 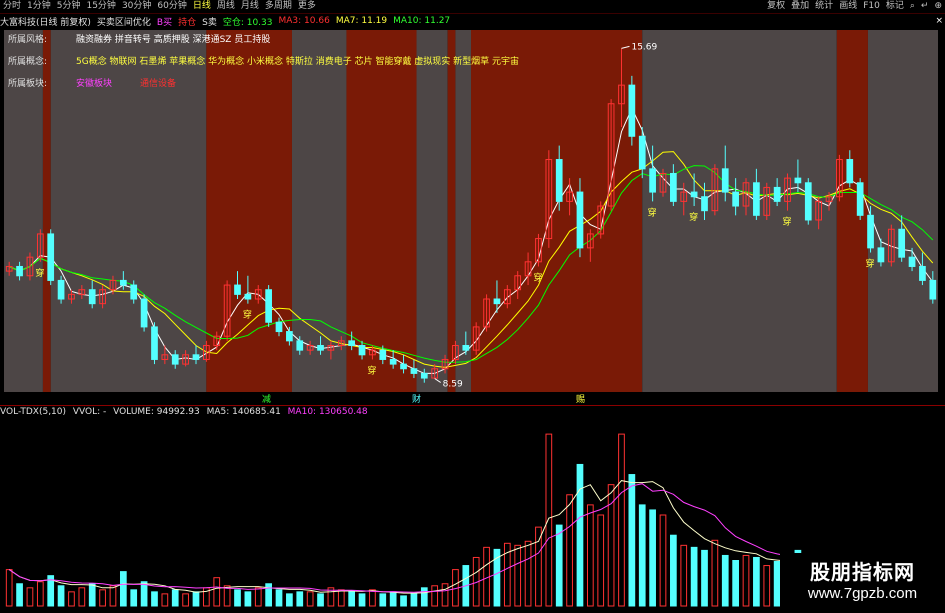 What do you see at coordinates (209, 22) in the screenshot?
I see `sell-label: S卖` at bounding box center [209, 22].